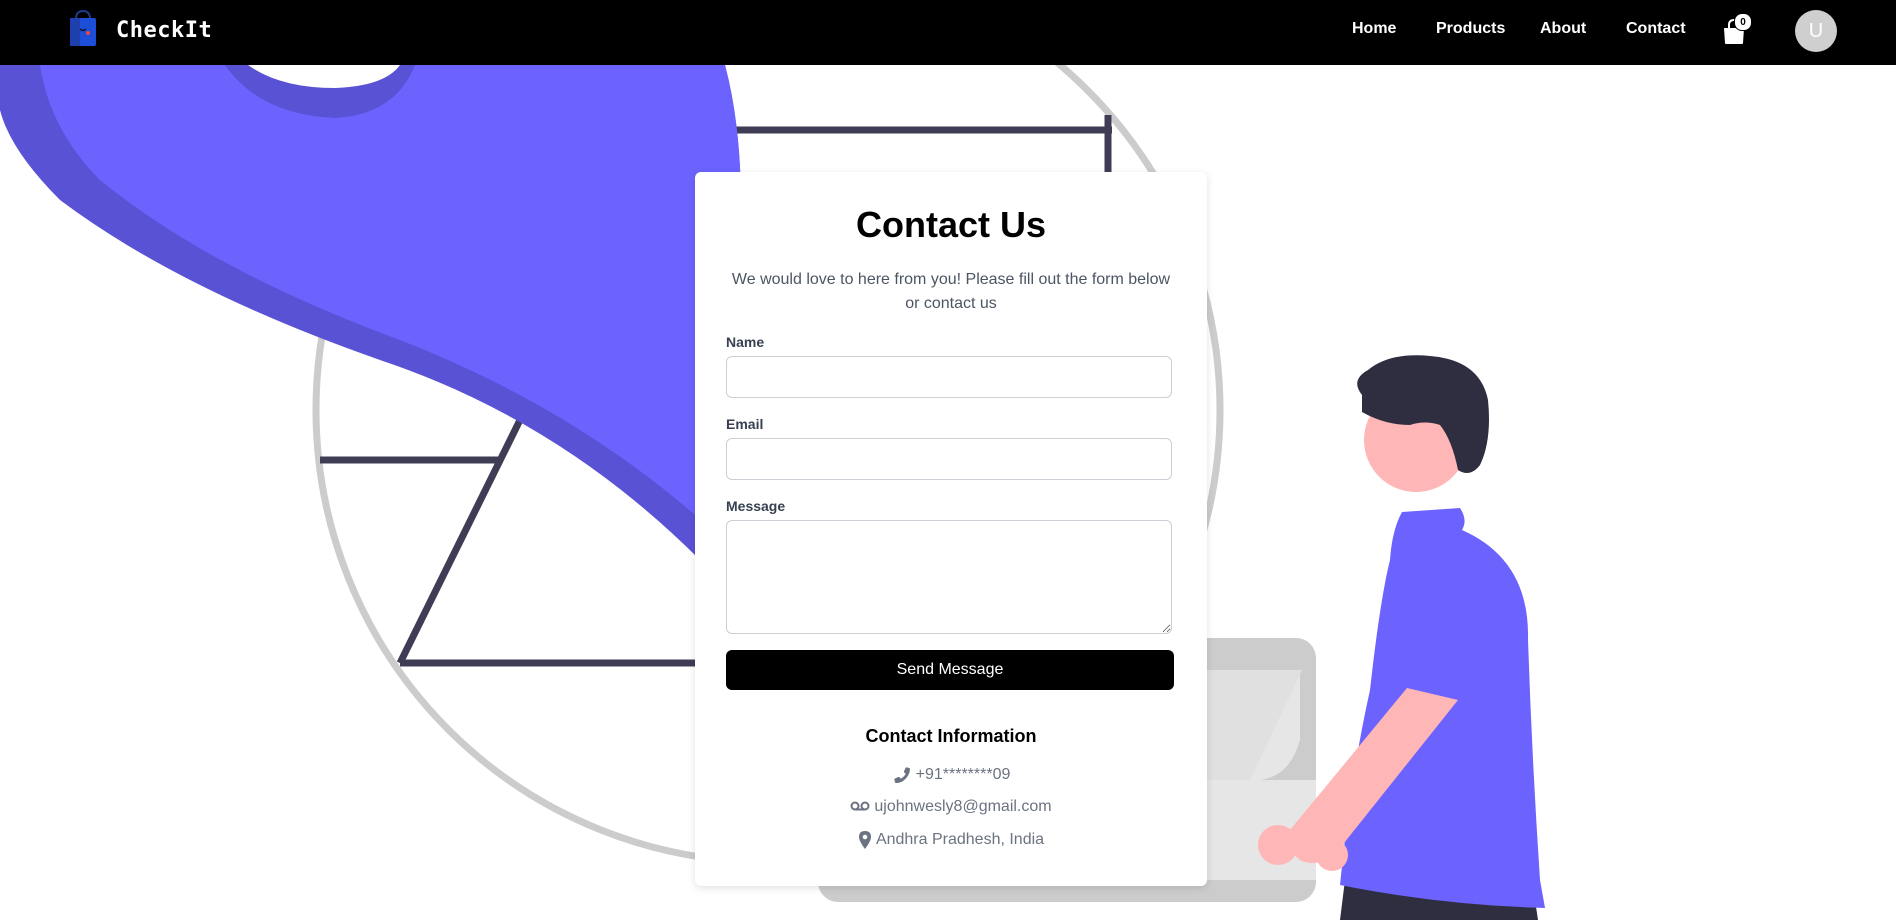 This screenshot has width=1896, height=920. Describe the element at coordinates (865, 840) in the screenshot. I see `map-pin-icon` at that location.